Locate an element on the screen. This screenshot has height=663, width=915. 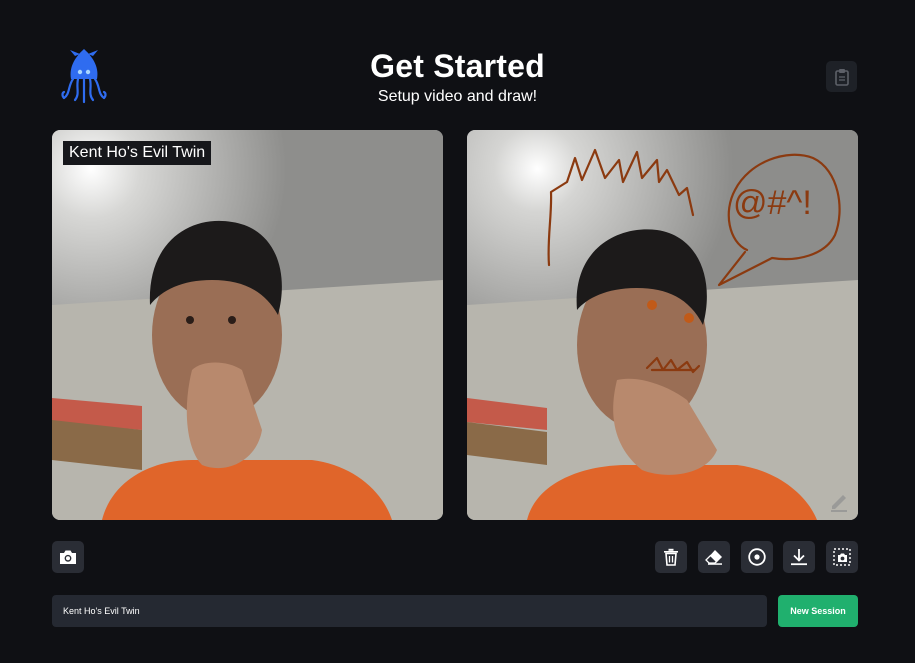
pencil-icon is located at coordinates (839, 501).